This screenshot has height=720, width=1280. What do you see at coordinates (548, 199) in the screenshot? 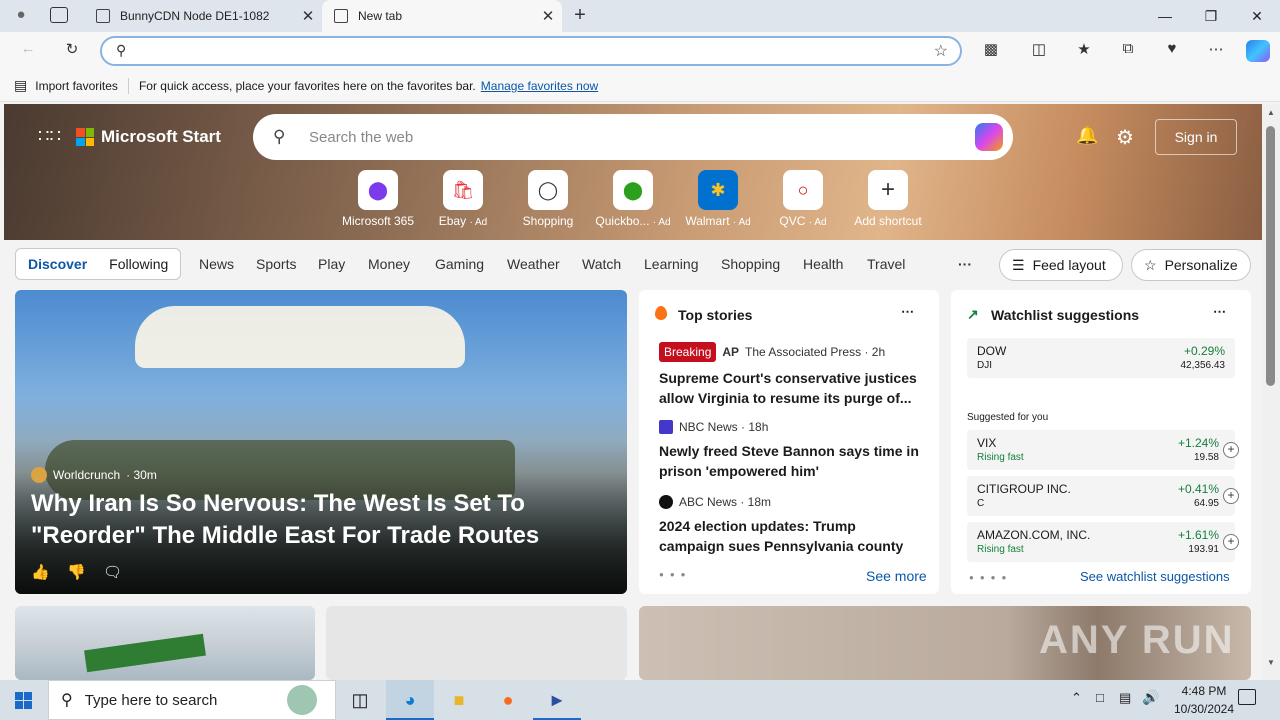
I see `shortcut-shopping: ◯ Shopping` at bounding box center [548, 199].